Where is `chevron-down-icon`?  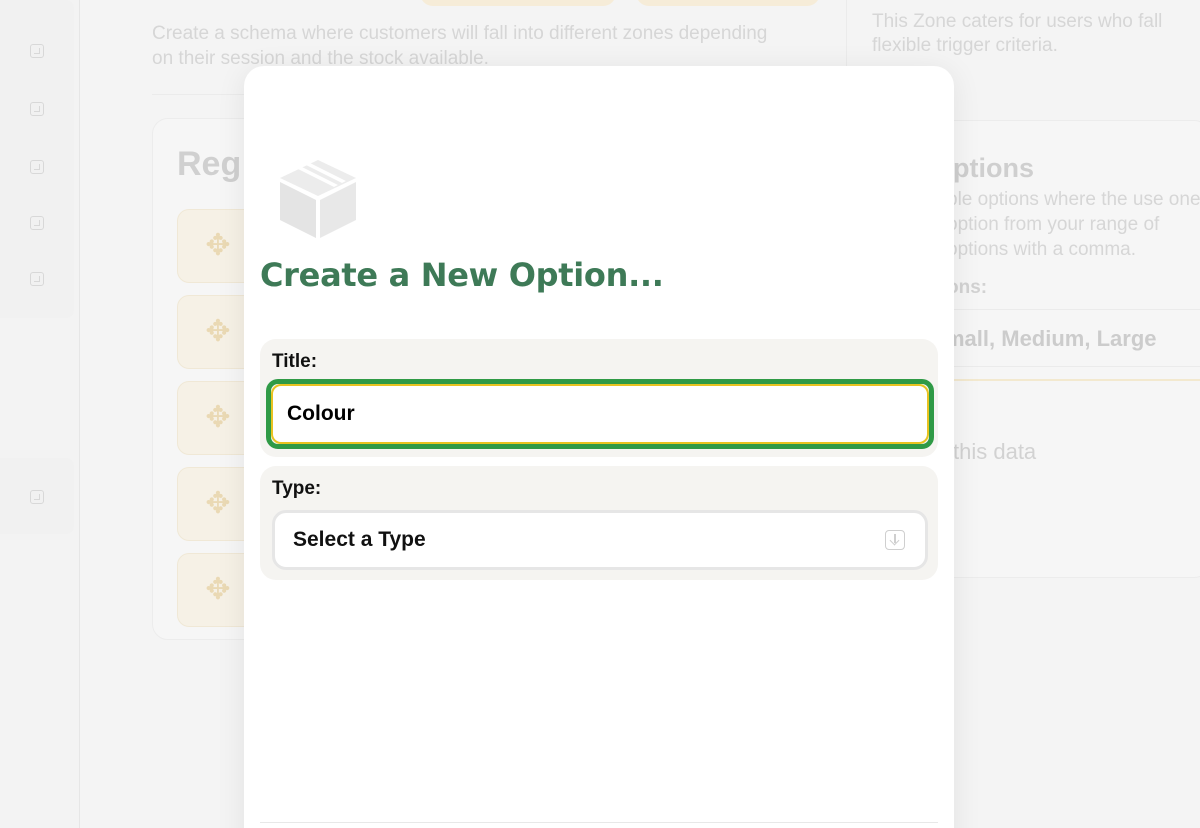
chevron-down-icon is located at coordinates (895, 540).